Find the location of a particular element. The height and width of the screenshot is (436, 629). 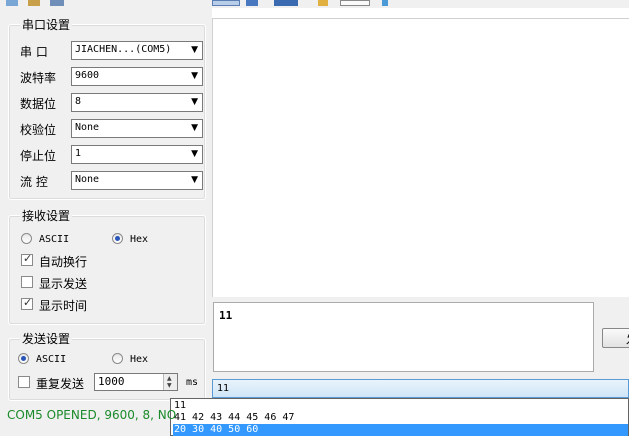

connection-status: COM5 OPENED, 9600, 8, NO is located at coordinates (92, 415).